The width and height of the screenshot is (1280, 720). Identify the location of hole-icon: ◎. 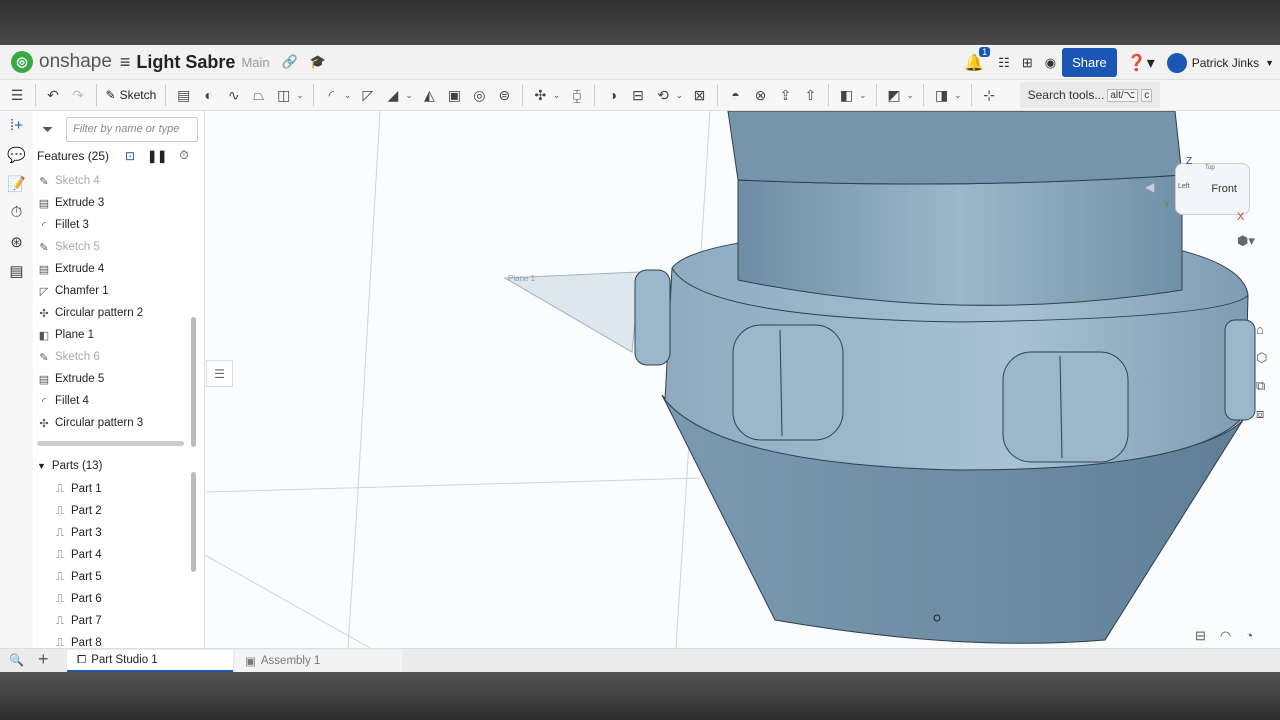
(479, 95).